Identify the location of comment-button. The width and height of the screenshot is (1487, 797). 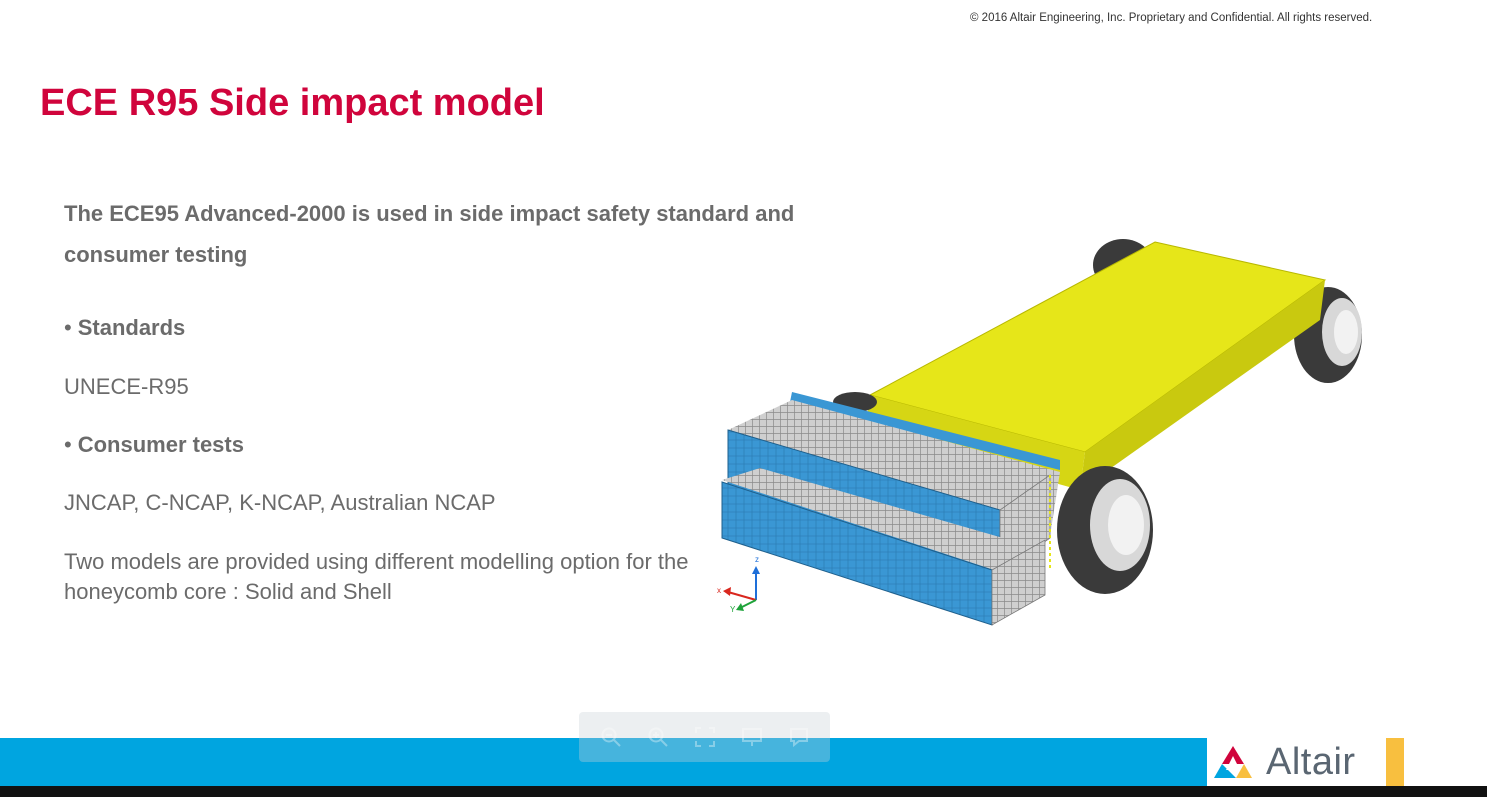
(799, 737).